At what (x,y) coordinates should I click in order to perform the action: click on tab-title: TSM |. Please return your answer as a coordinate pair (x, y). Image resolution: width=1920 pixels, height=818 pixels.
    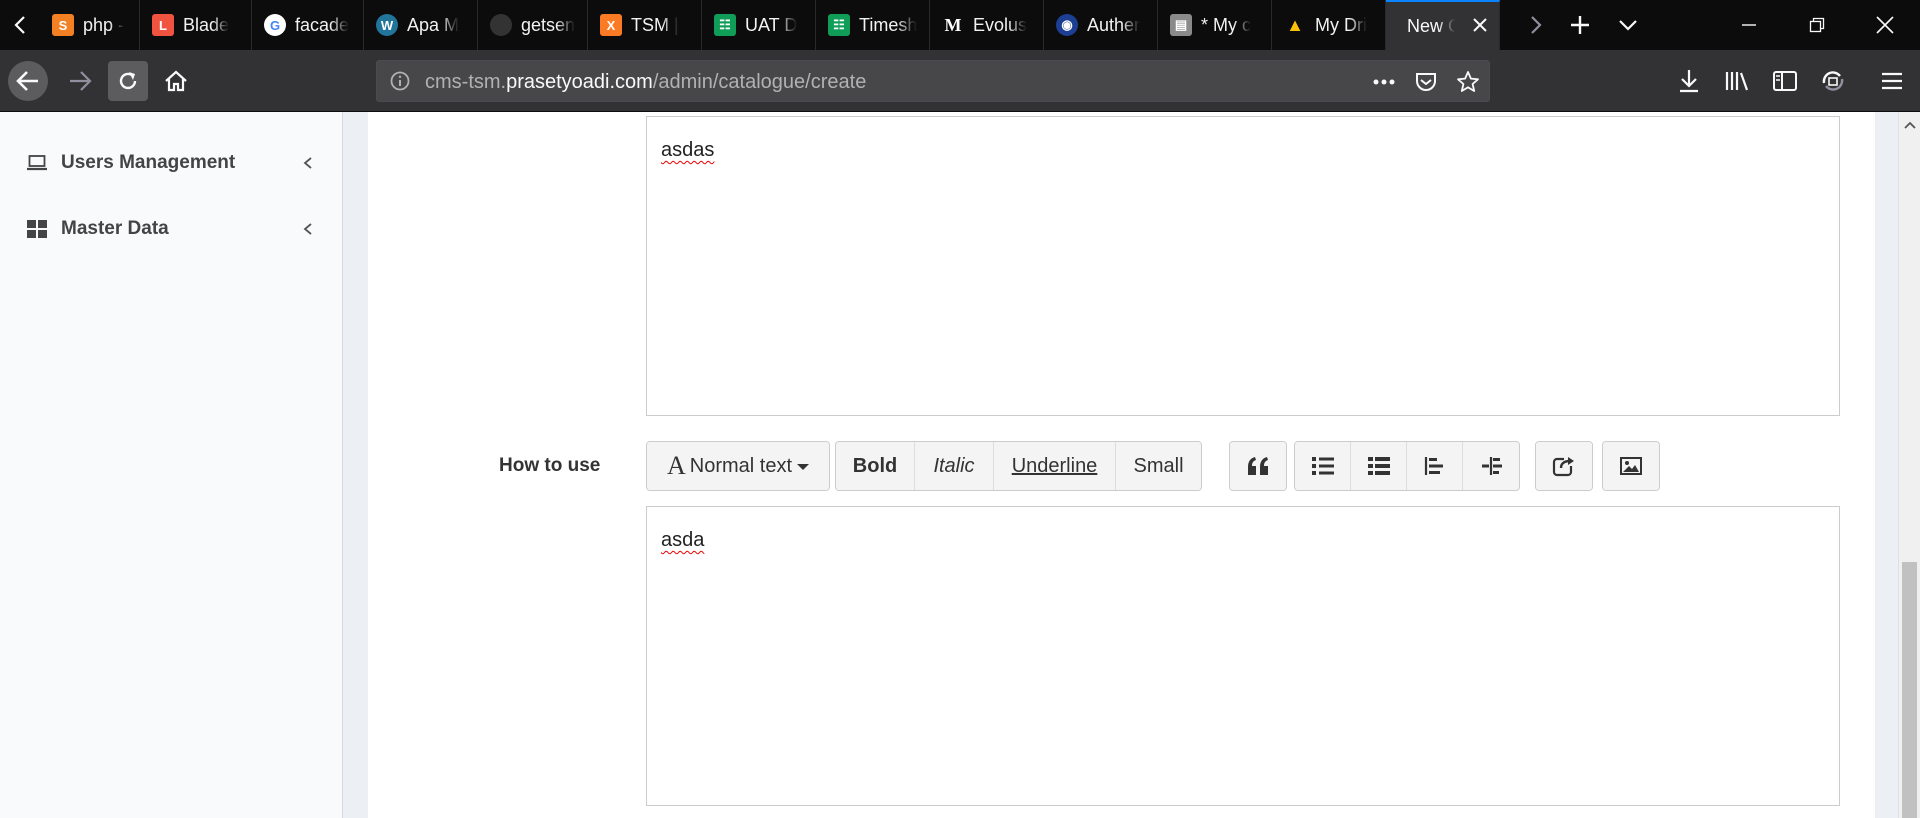
    Looking at the image, I should click on (655, 24).